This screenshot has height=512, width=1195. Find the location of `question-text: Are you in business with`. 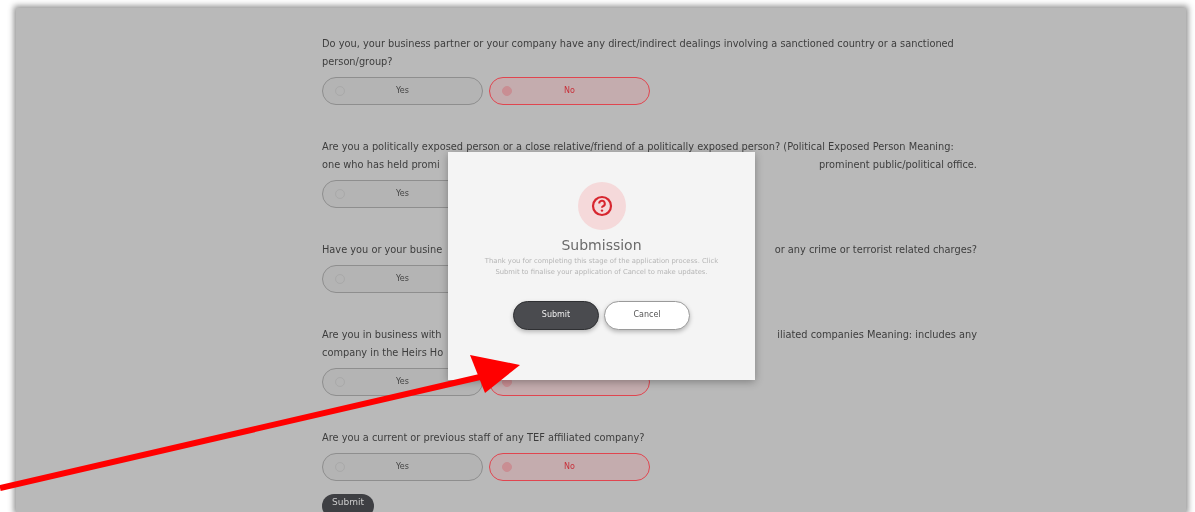

question-text: Are you in business with is located at coordinates (382, 335).